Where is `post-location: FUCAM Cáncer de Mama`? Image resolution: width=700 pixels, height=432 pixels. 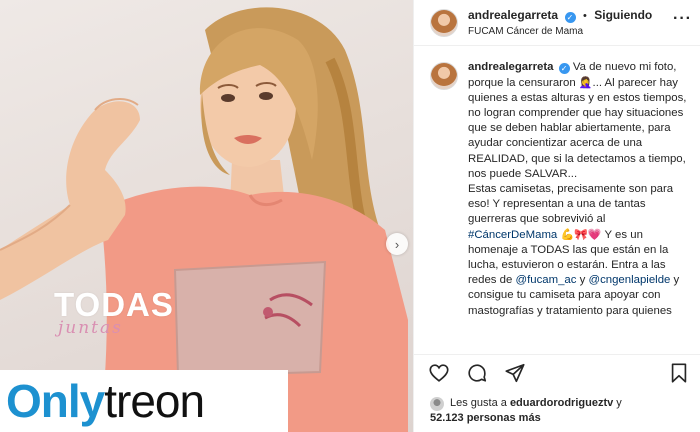
post-location: FUCAM Cáncer de Mama is located at coordinates (570, 31).